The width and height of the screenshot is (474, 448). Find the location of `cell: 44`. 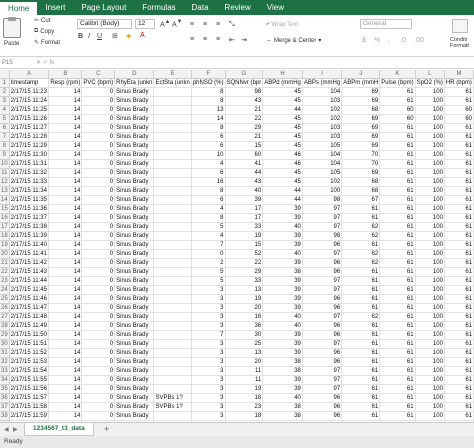

cell: 44 is located at coordinates (282, 110).